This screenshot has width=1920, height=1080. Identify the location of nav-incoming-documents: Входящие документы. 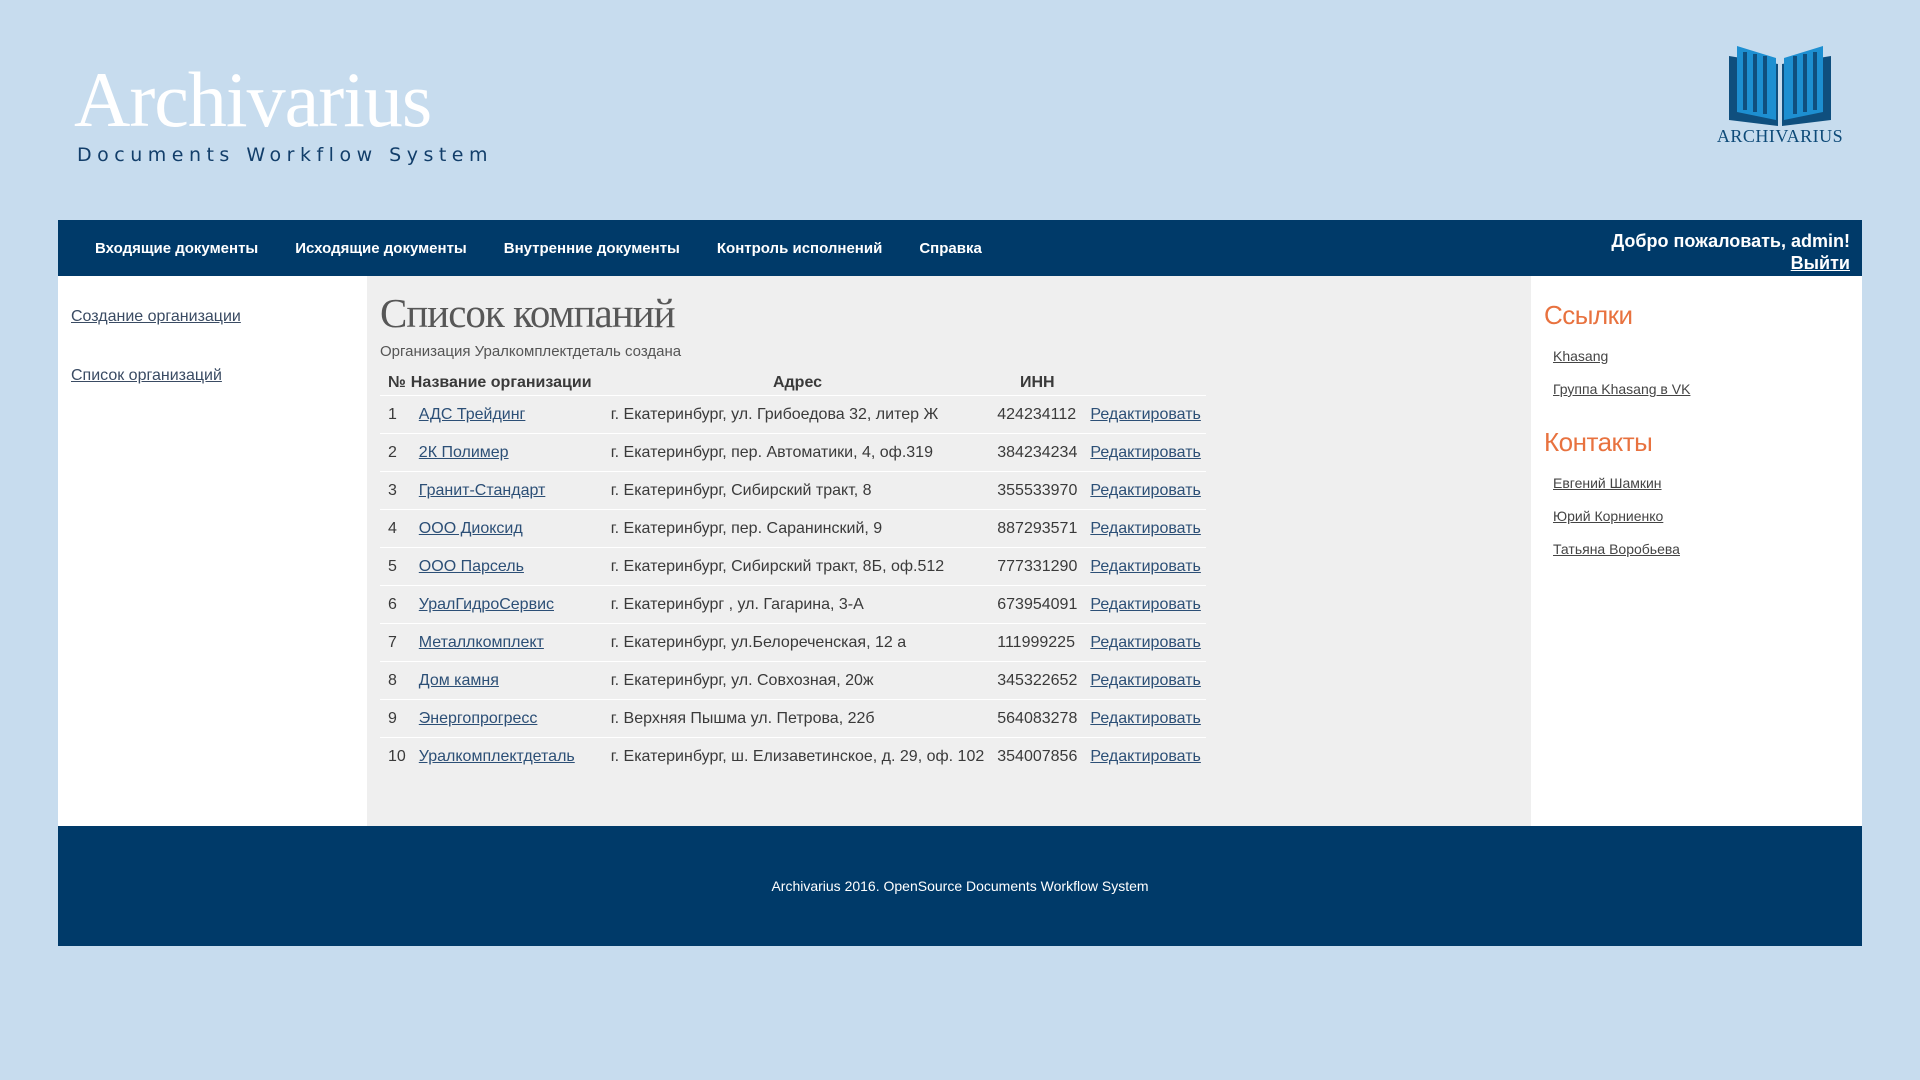
(176, 248).